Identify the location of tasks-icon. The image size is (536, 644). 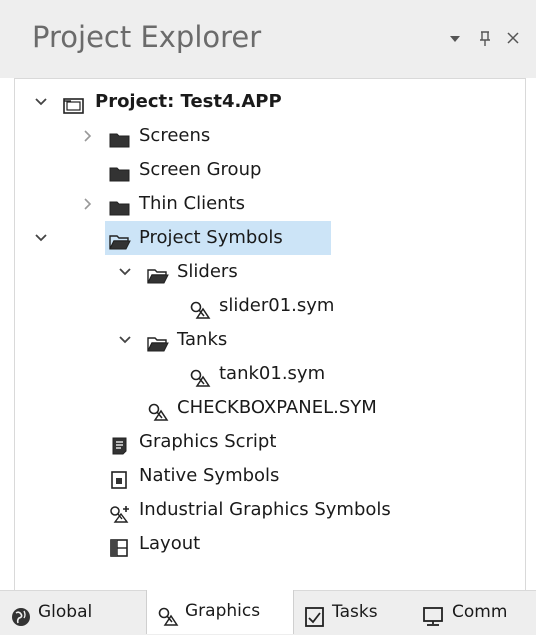
(315, 614).